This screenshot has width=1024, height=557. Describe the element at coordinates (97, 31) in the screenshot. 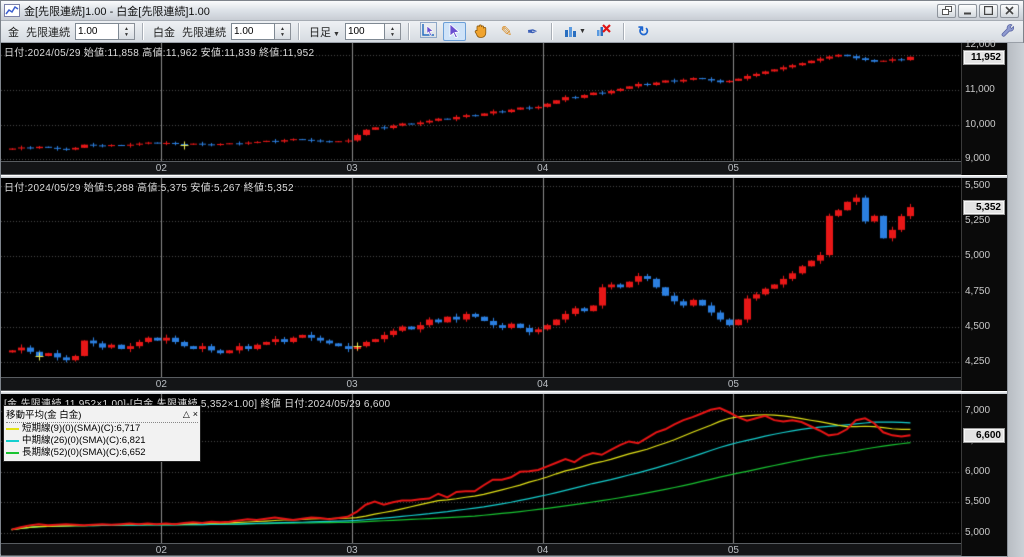

I see `gold-ratio-input` at that location.